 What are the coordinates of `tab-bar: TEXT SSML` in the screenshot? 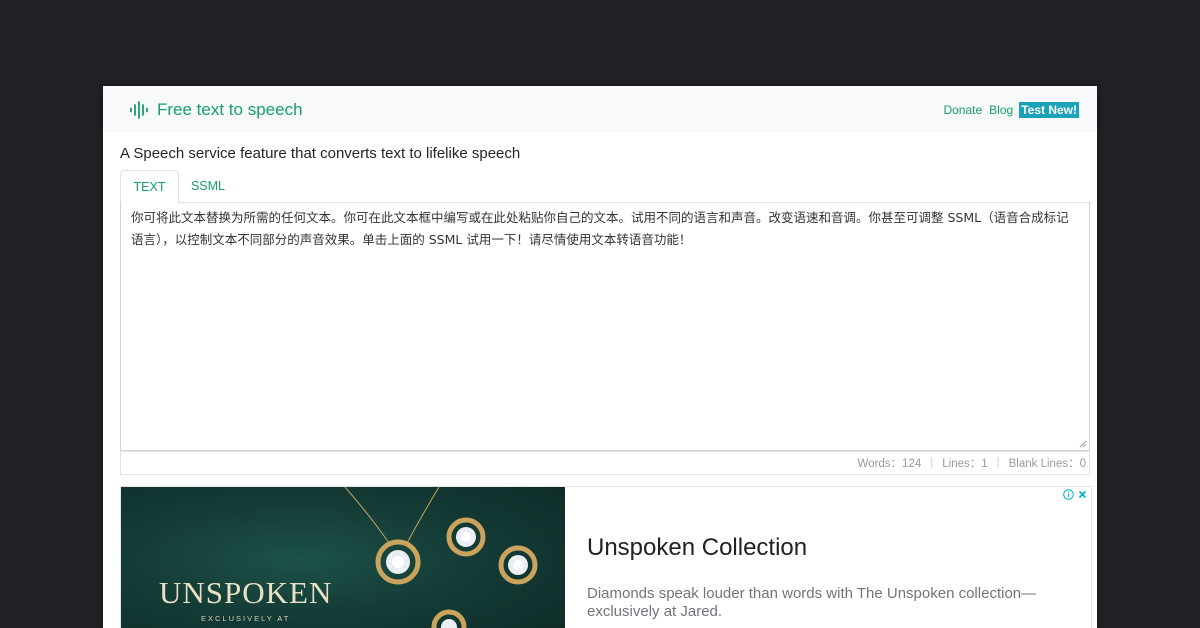 It's located at (606, 187).